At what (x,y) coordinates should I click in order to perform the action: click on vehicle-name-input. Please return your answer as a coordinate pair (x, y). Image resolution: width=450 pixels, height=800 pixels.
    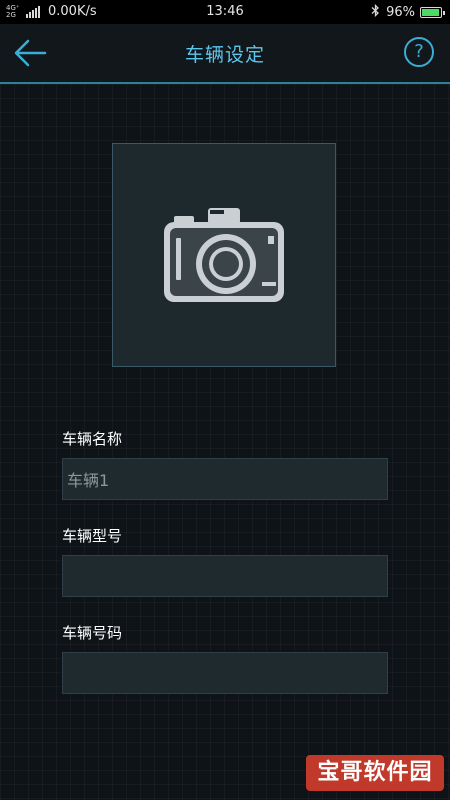
    Looking at the image, I should click on (225, 479).